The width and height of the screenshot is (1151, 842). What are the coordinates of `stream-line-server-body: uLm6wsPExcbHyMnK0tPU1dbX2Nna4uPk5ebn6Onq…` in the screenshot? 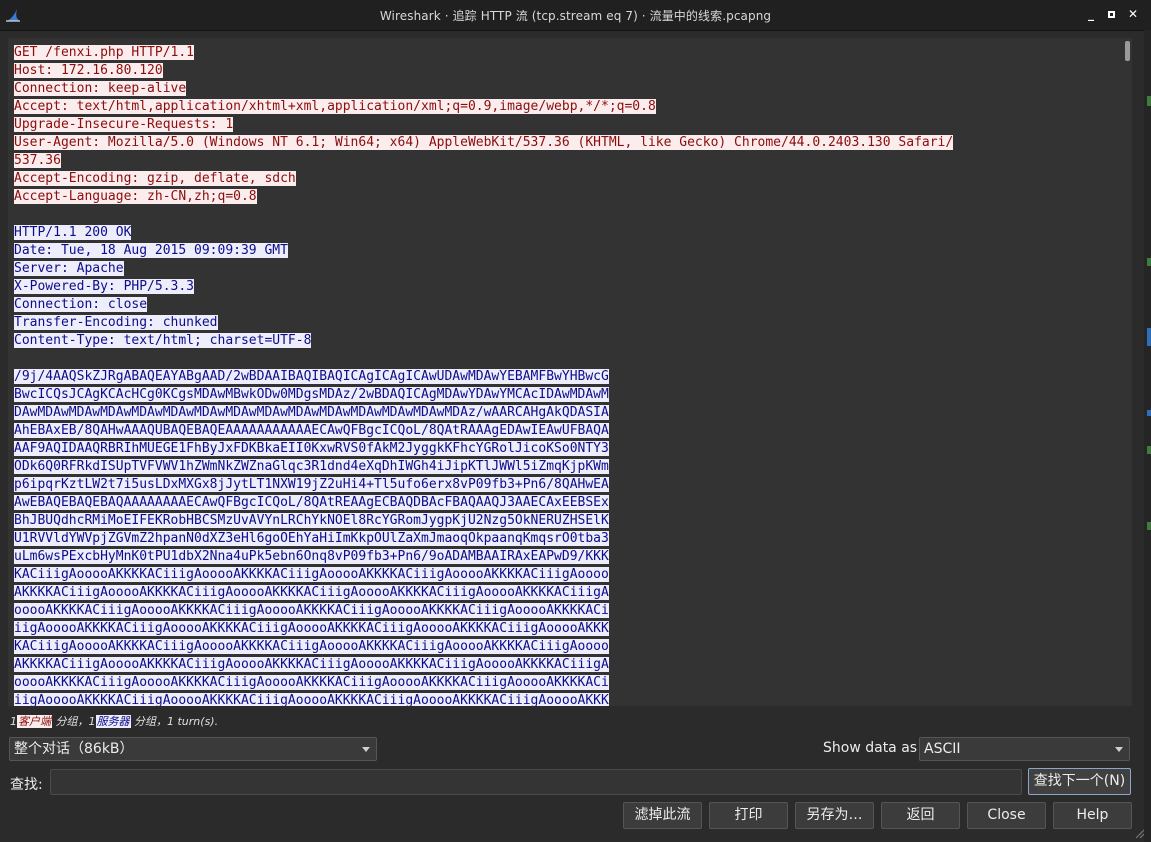 It's located at (311, 556).